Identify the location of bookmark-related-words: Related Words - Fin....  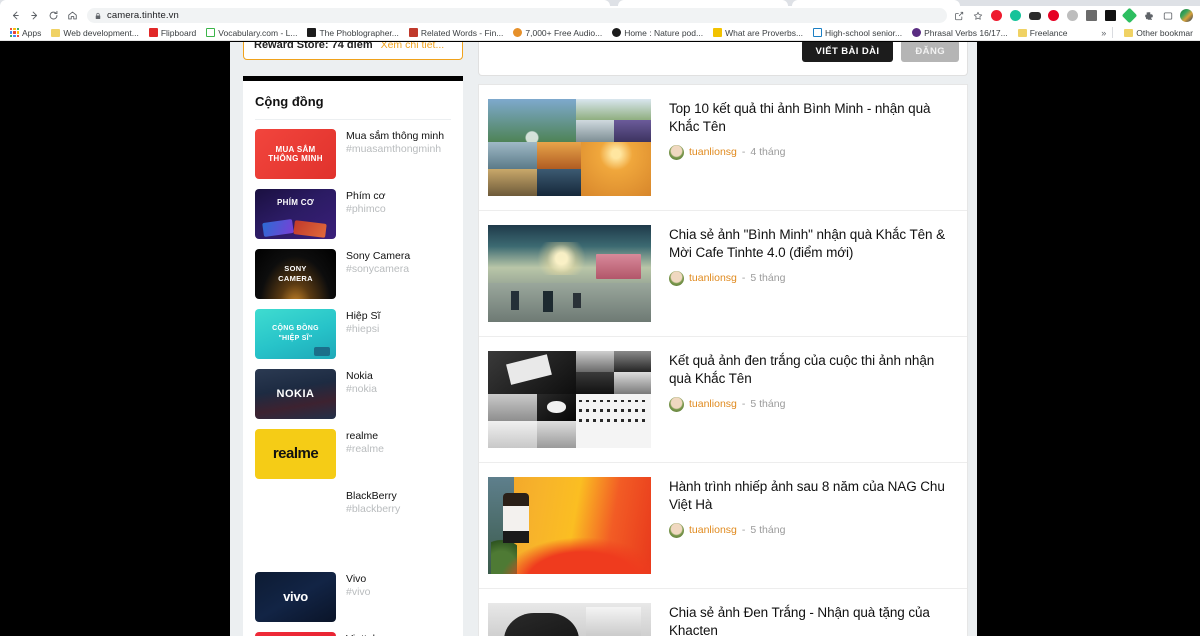
(456, 33).